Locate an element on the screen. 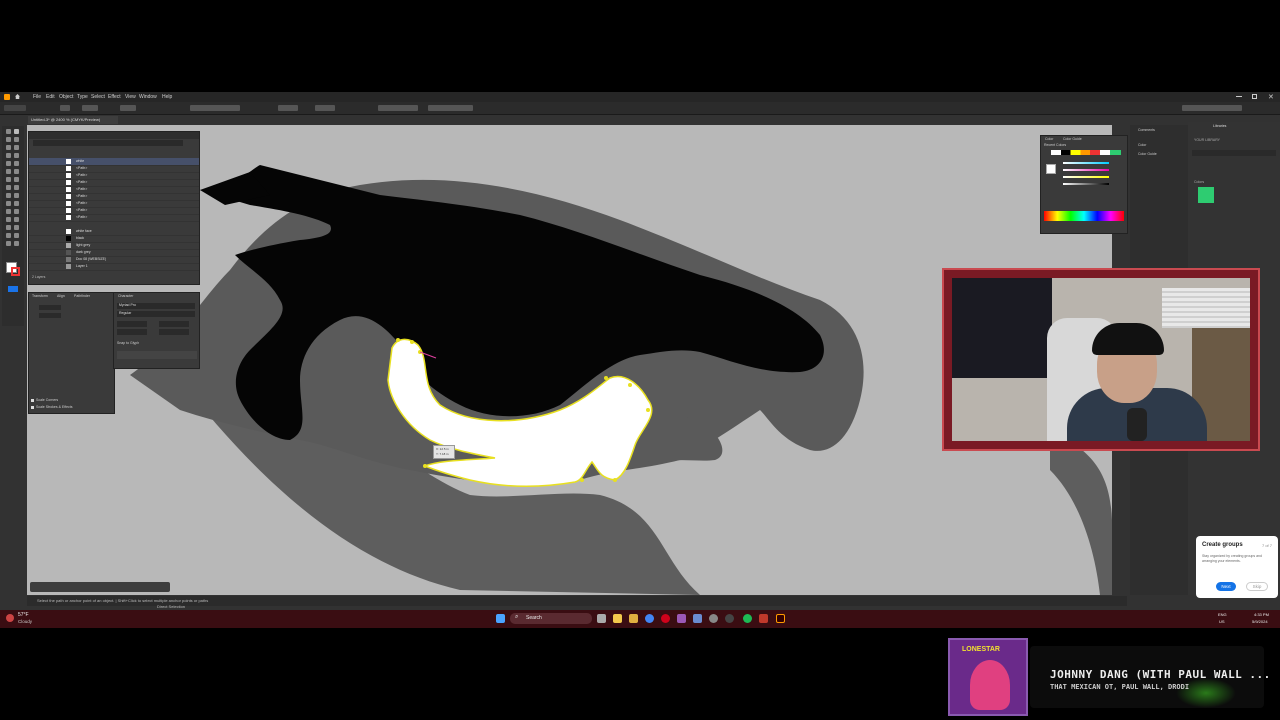 The height and width of the screenshot is (720, 1280). color-slider-y is located at coordinates (1086, 177).